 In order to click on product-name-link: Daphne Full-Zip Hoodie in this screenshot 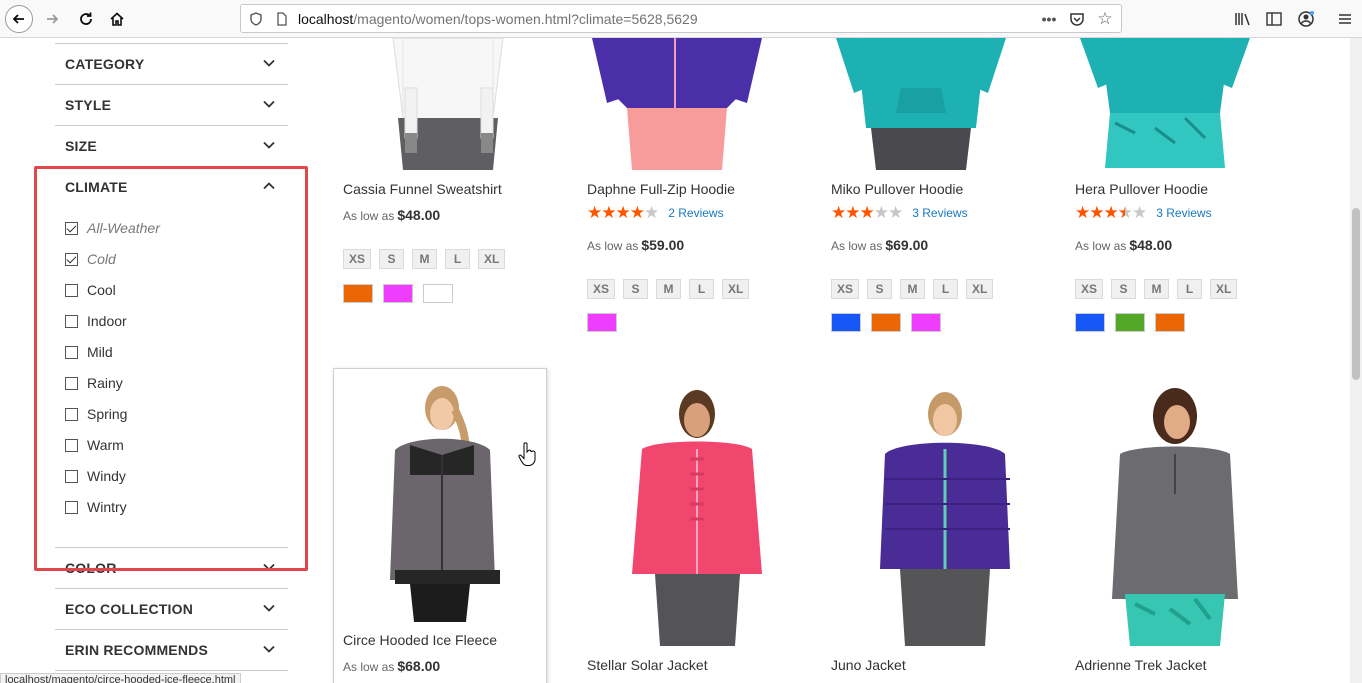, I will do `click(661, 189)`.